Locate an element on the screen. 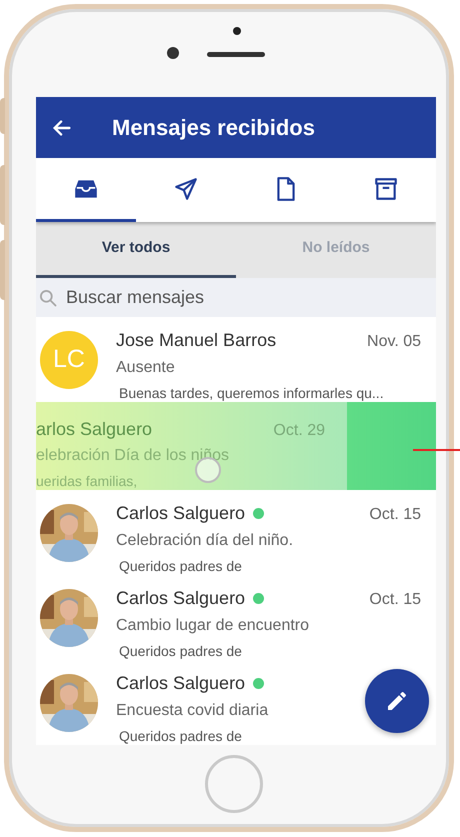 This screenshot has height=837, width=460. message-subject: Encuesta covid diaria is located at coordinates (192, 711).